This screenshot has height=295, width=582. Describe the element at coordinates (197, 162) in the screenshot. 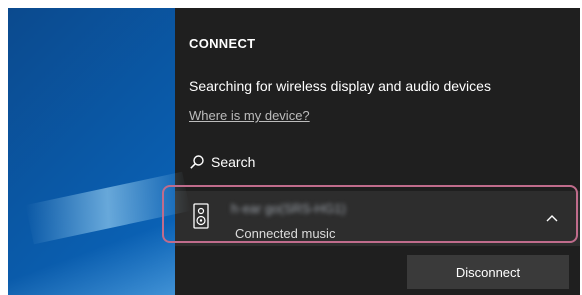

I see `search-icon` at that location.